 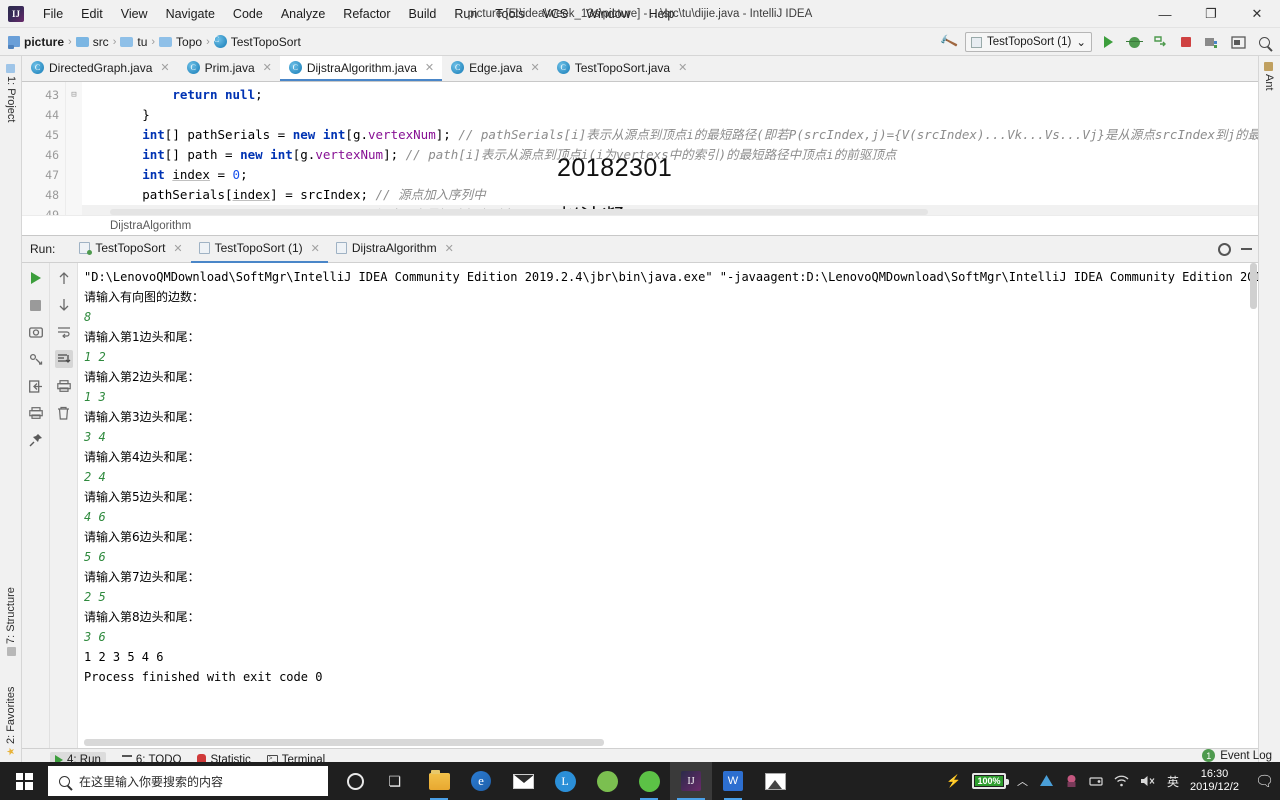 What do you see at coordinates (1211, 14) in the screenshot?
I see `maximize-button: ❐` at bounding box center [1211, 14].